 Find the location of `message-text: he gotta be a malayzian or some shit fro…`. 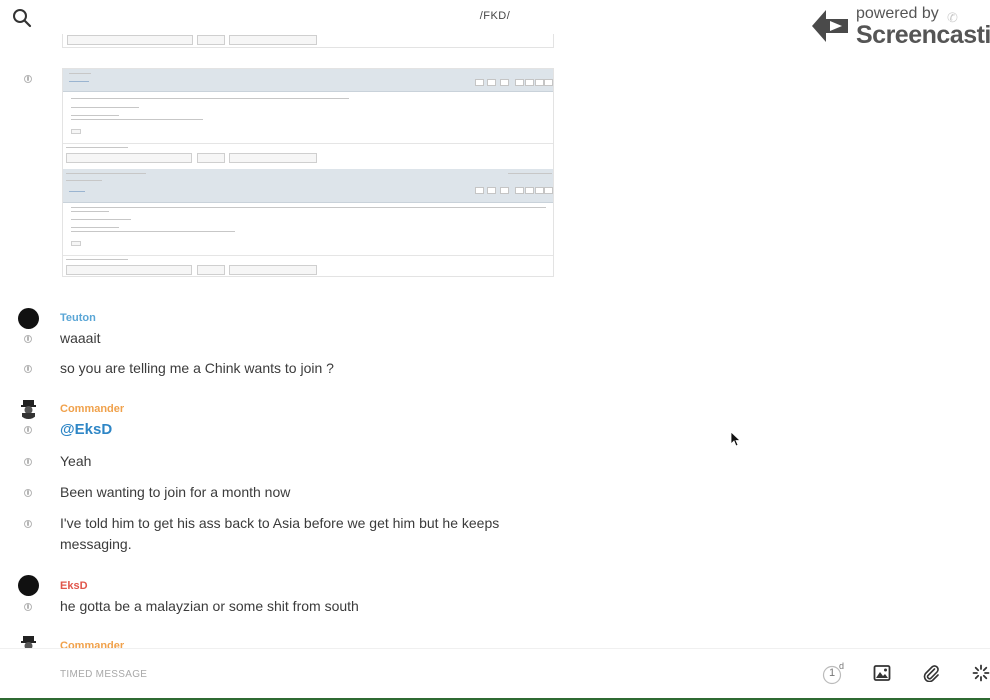

message-text: he gotta be a malayzian or some shit fro… is located at coordinates (209, 606).